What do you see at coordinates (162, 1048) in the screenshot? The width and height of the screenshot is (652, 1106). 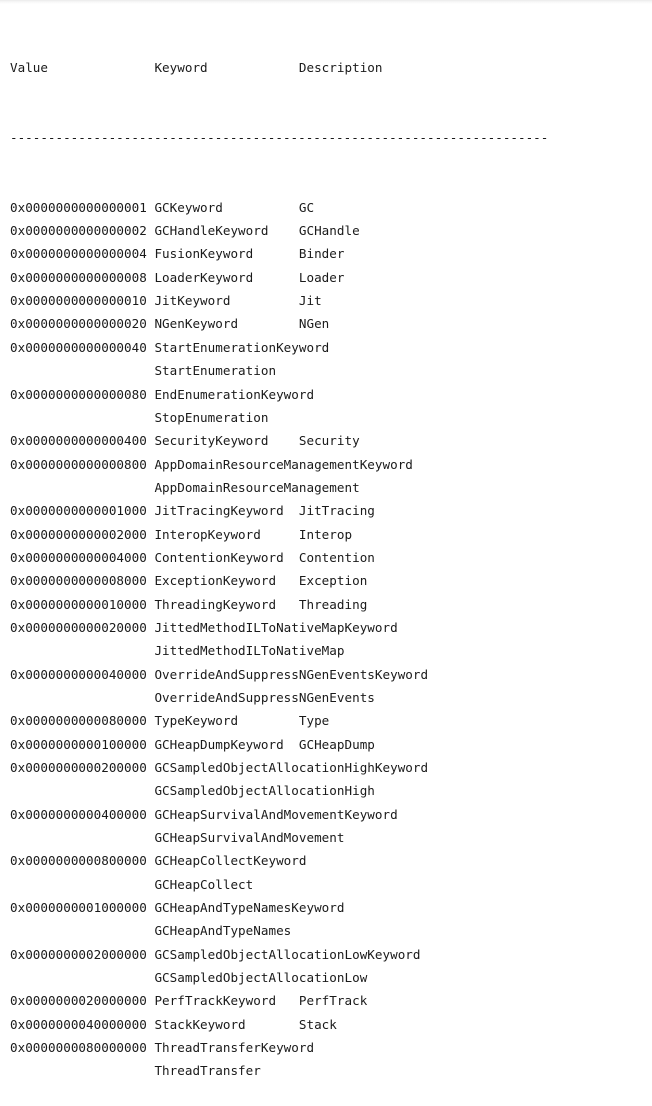 I see `table-row: 0x0000000080000000 ThreadTransferKeyword` at bounding box center [162, 1048].